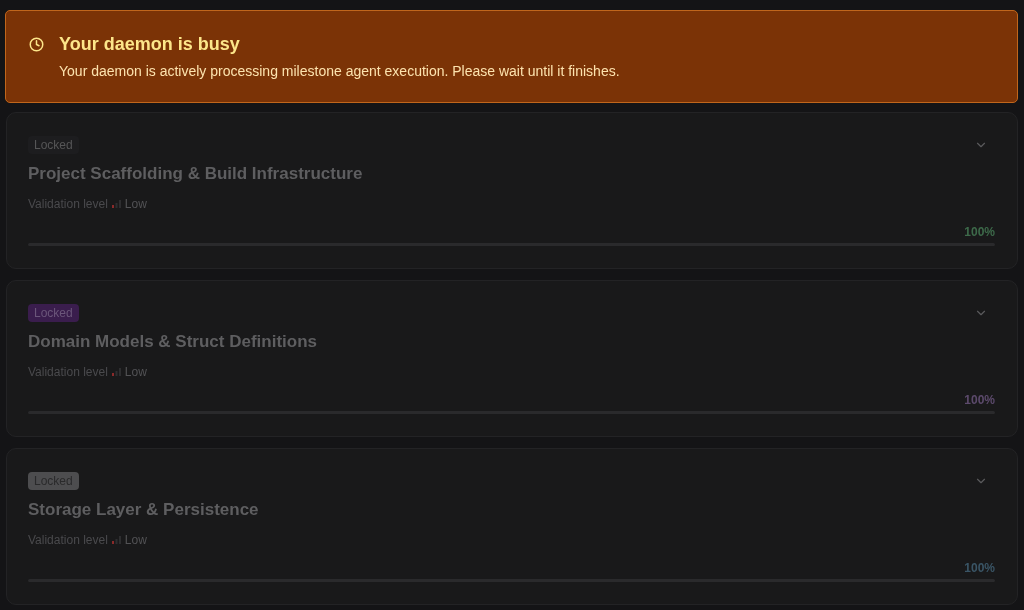 The height and width of the screenshot is (610, 1024). What do you see at coordinates (150, 44) in the screenshot?
I see `banner-title: Your daemon is busy` at bounding box center [150, 44].